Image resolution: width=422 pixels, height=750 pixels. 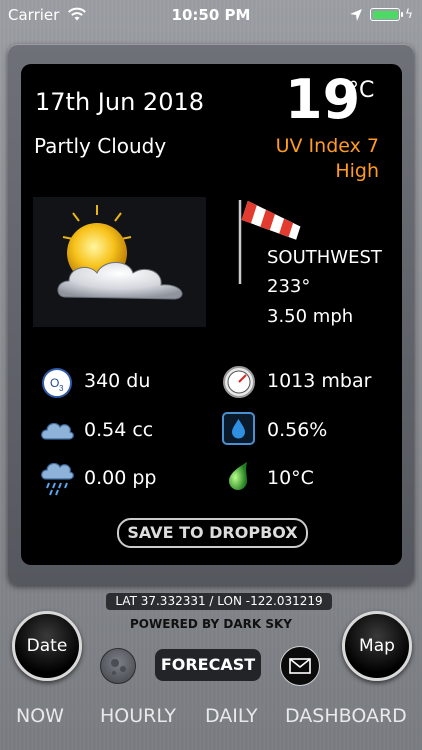 I want to click on pressure-value: 1013 mbar, so click(x=319, y=381).